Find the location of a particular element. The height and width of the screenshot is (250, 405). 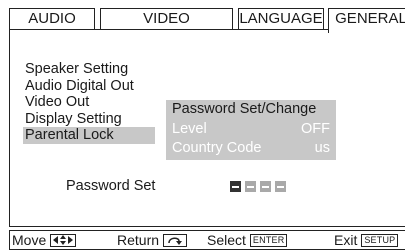

arrow-pad-icon is located at coordinates (63, 240).